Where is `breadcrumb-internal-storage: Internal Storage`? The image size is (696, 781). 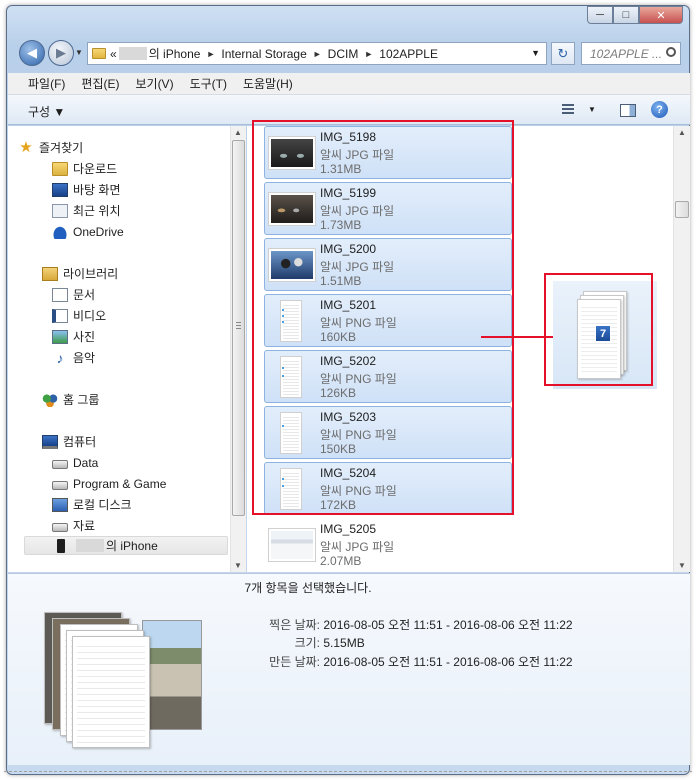 breadcrumb-internal-storage: Internal Storage is located at coordinates (263, 54).